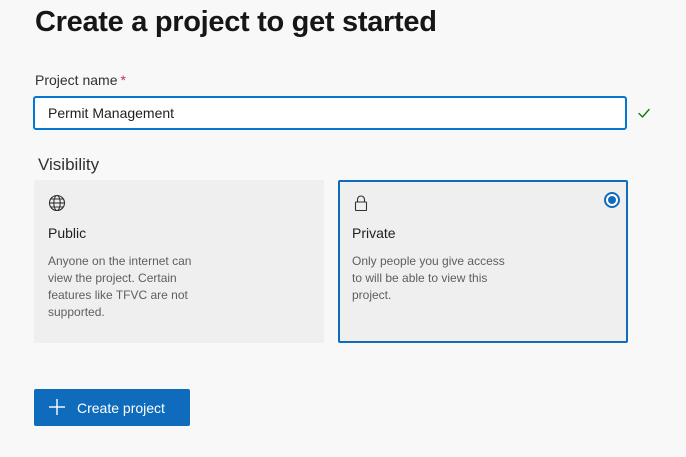 Image resolution: width=686 pixels, height=457 pixels. Describe the element at coordinates (644, 113) in the screenshot. I see `checkmark-icon` at that location.